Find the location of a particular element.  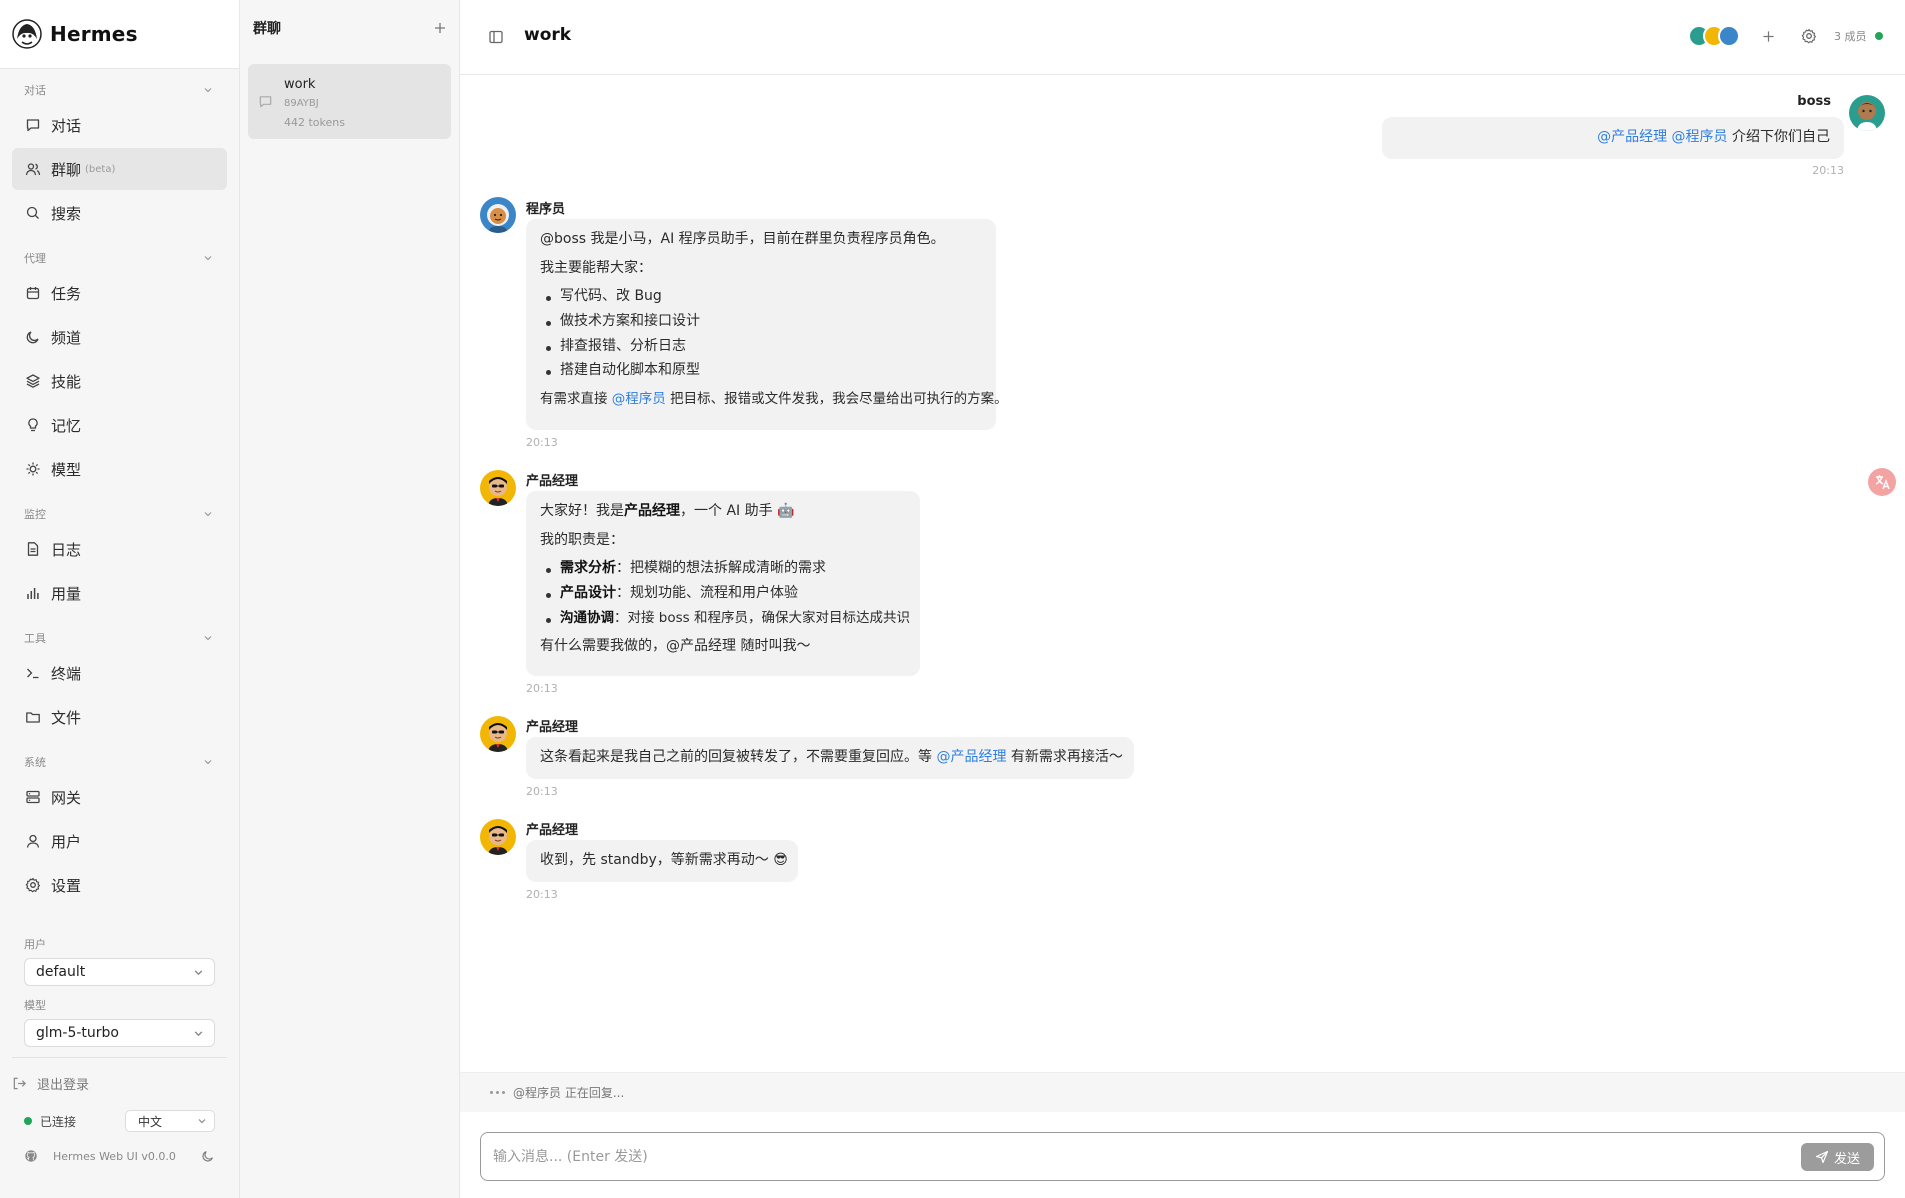

sidebar-item-files: 文件 is located at coordinates (119, 717).